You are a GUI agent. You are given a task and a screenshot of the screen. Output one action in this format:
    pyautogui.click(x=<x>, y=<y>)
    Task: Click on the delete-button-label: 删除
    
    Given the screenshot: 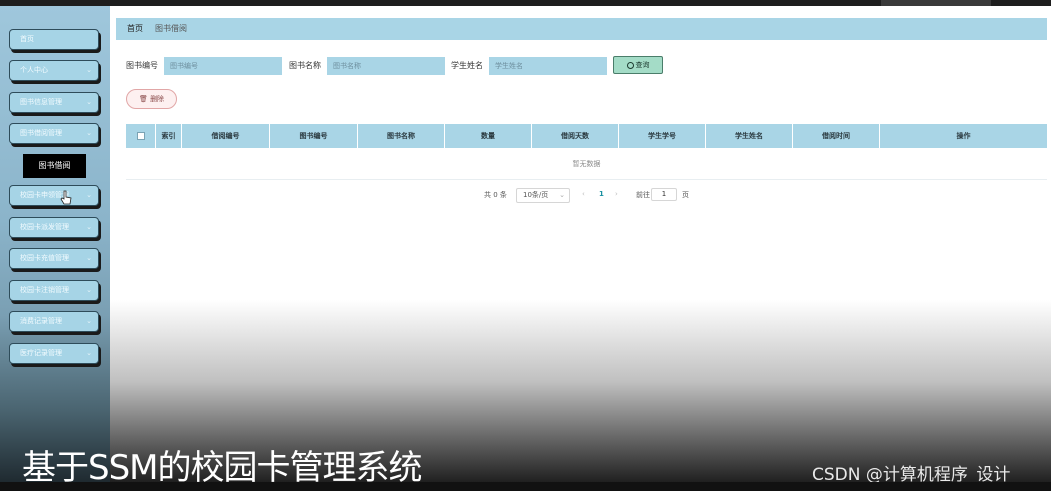 What is the action you would take?
    pyautogui.click(x=157, y=99)
    